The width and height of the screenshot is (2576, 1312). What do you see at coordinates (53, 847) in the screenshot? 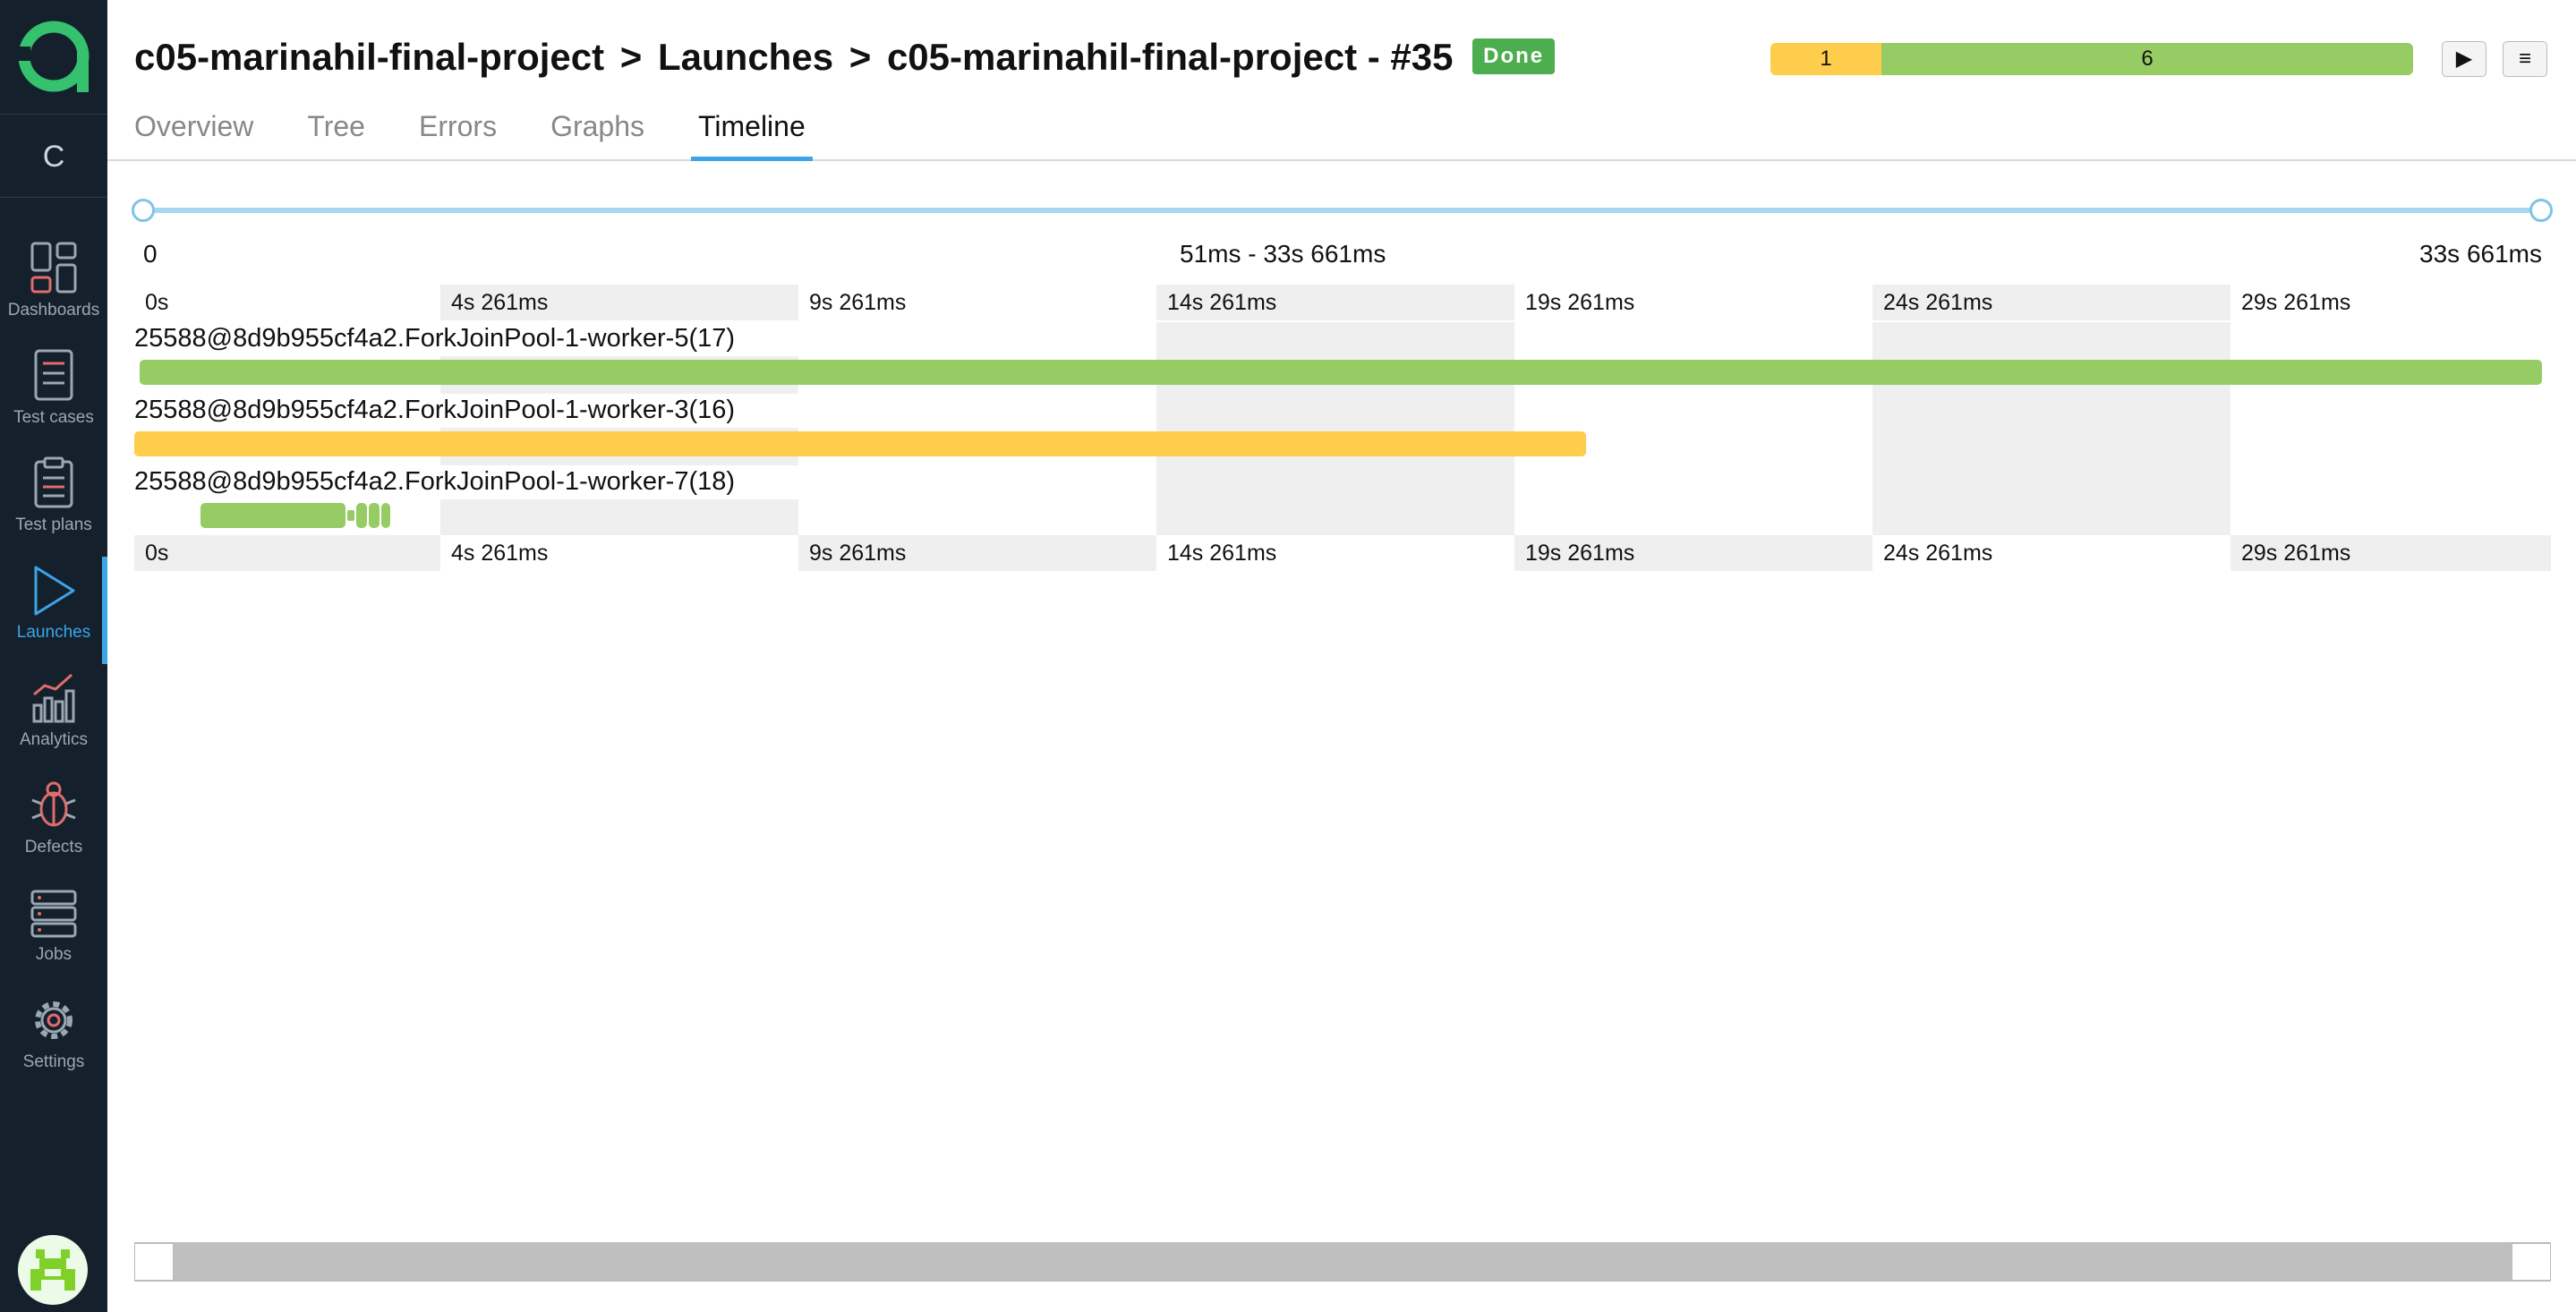
I see `sidebar-item-label: Defects` at bounding box center [53, 847].